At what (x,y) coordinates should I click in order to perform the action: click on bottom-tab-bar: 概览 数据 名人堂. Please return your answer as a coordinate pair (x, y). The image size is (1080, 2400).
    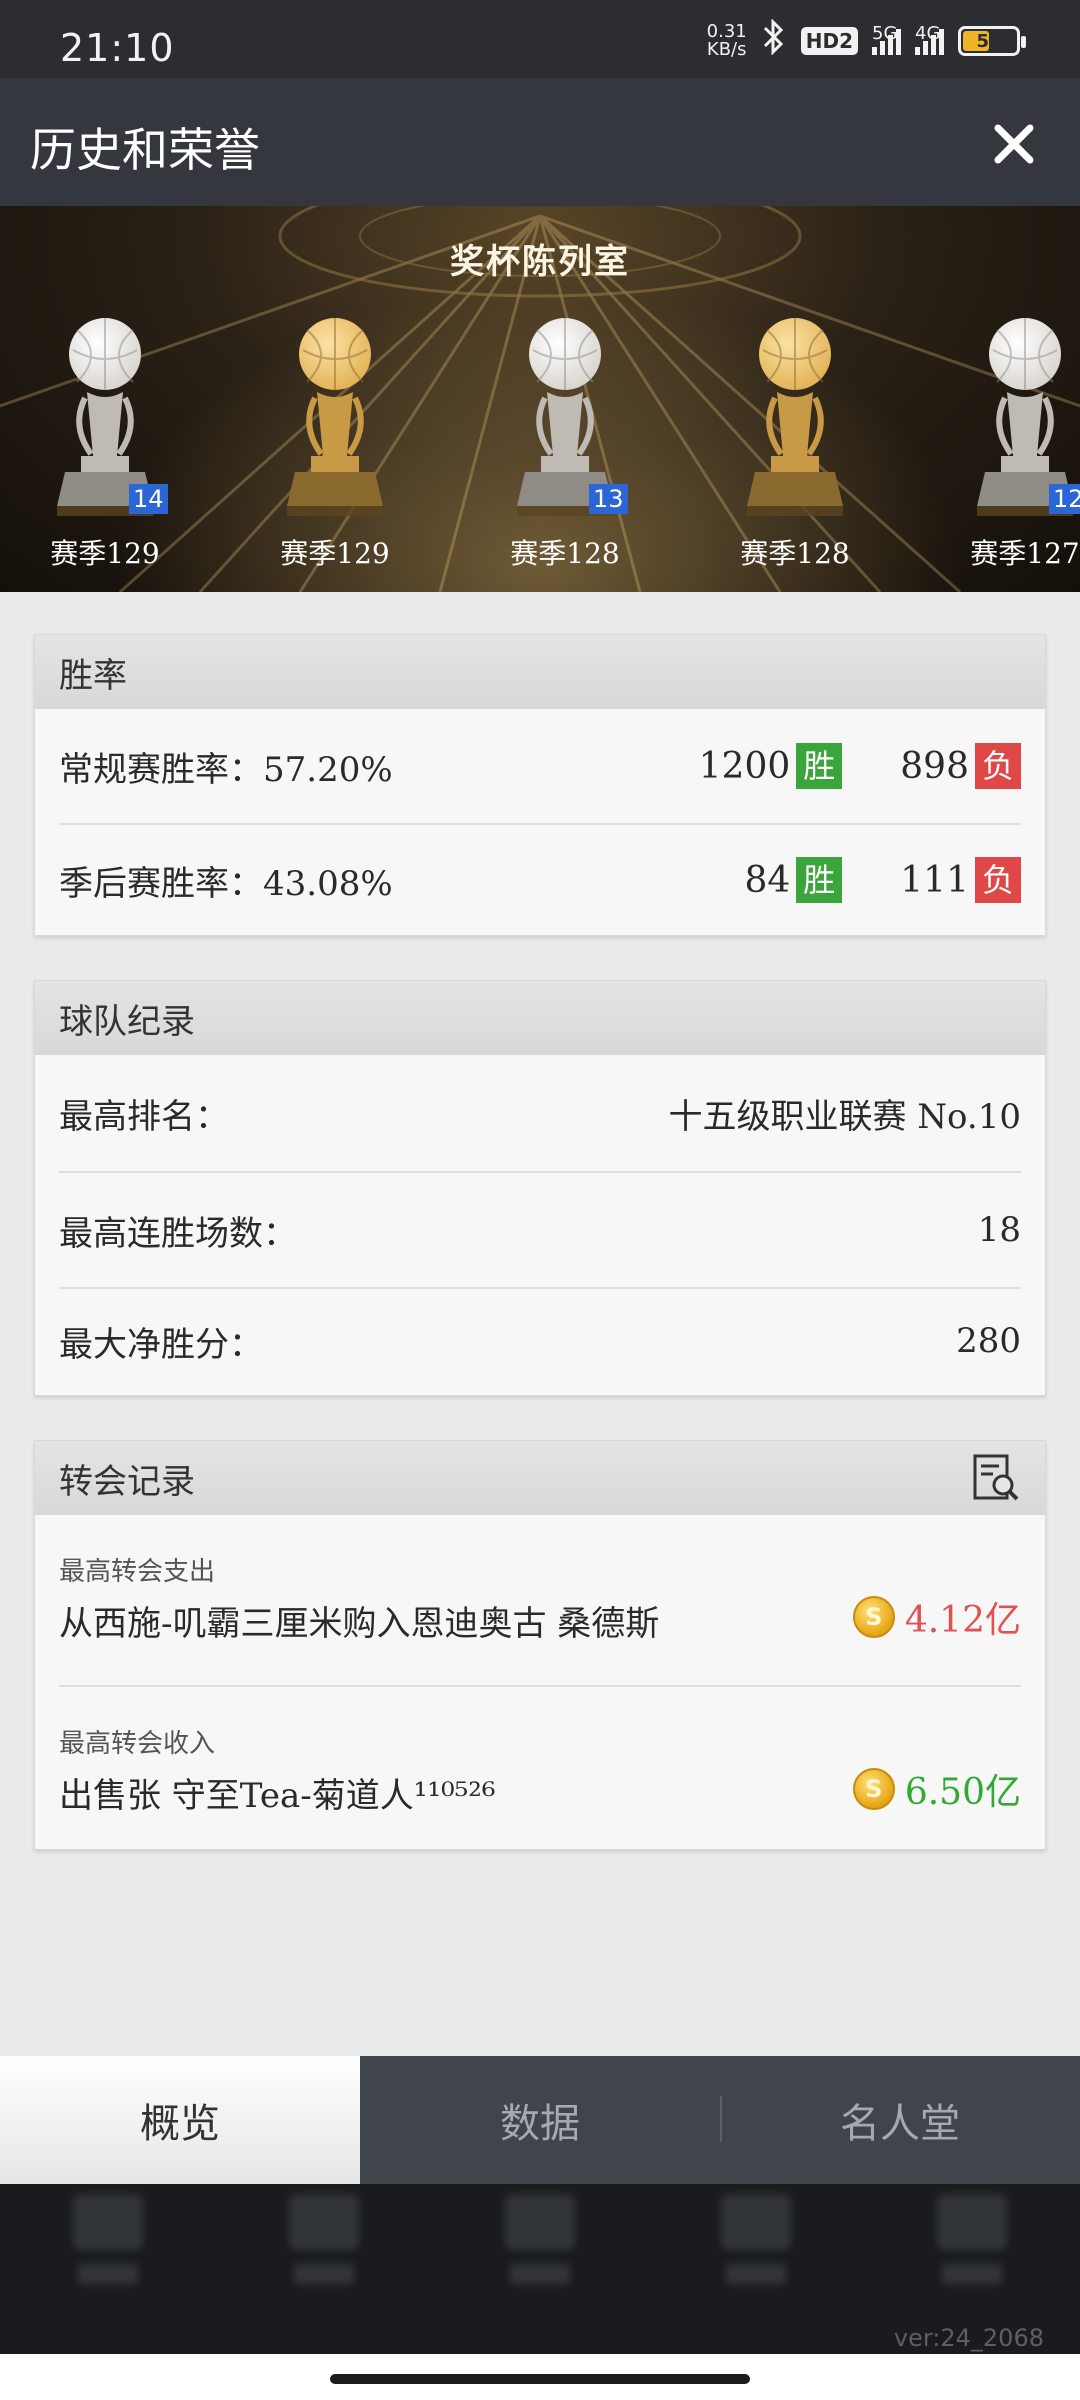
    Looking at the image, I should click on (540, 2120).